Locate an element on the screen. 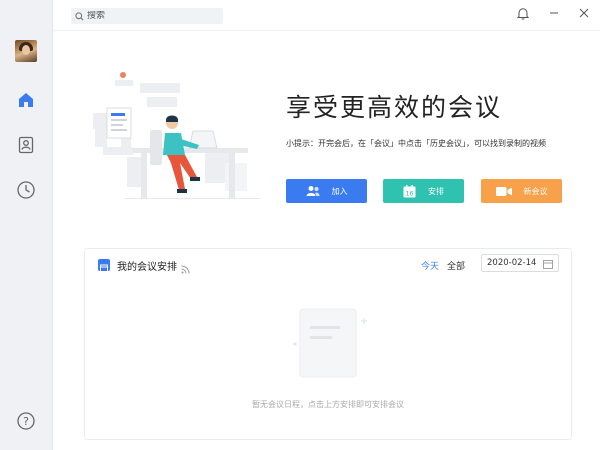 This screenshot has height=450, width=600. panel-header: 我的会议安排 今天 全部 2020-02-14 is located at coordinates (328, 264).